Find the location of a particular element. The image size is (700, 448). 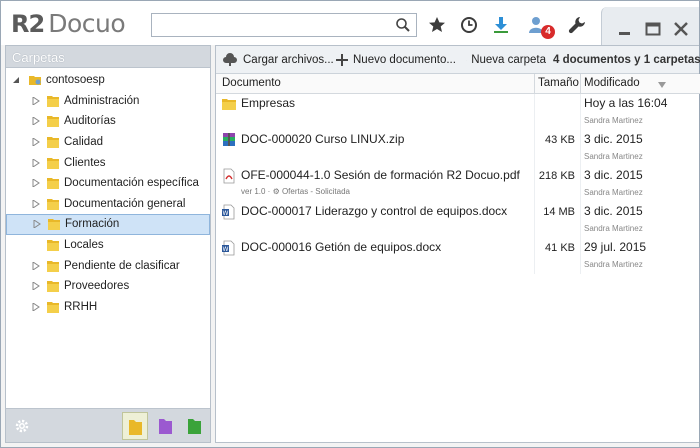

svg-text: W is located at coordinates (226, 249).